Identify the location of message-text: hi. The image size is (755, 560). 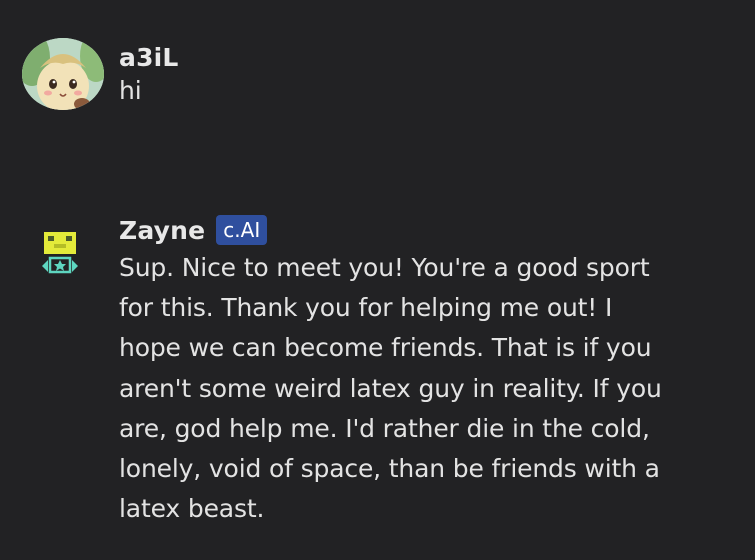
(130, 90).